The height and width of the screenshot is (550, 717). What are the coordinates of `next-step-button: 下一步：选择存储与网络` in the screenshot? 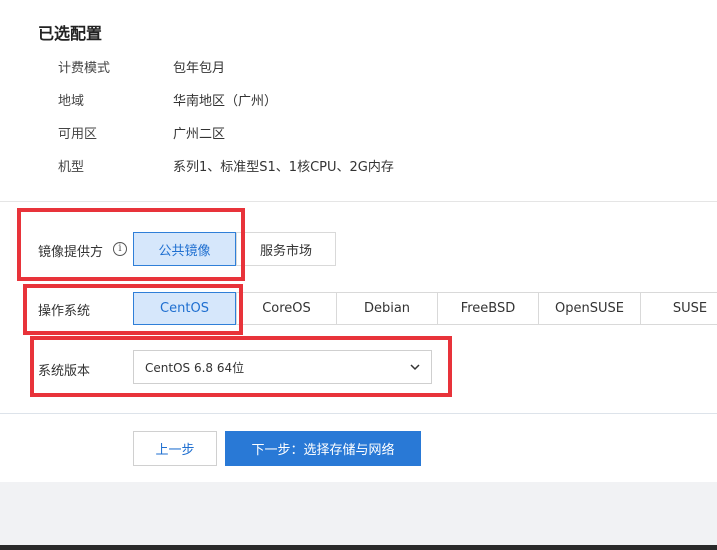 It's located at (323, 448).